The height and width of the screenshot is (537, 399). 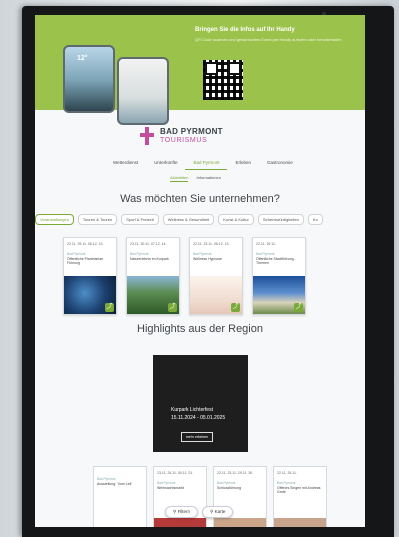 I want to click on chip-touren: Touren & Touren, so click(x=97, y=219).